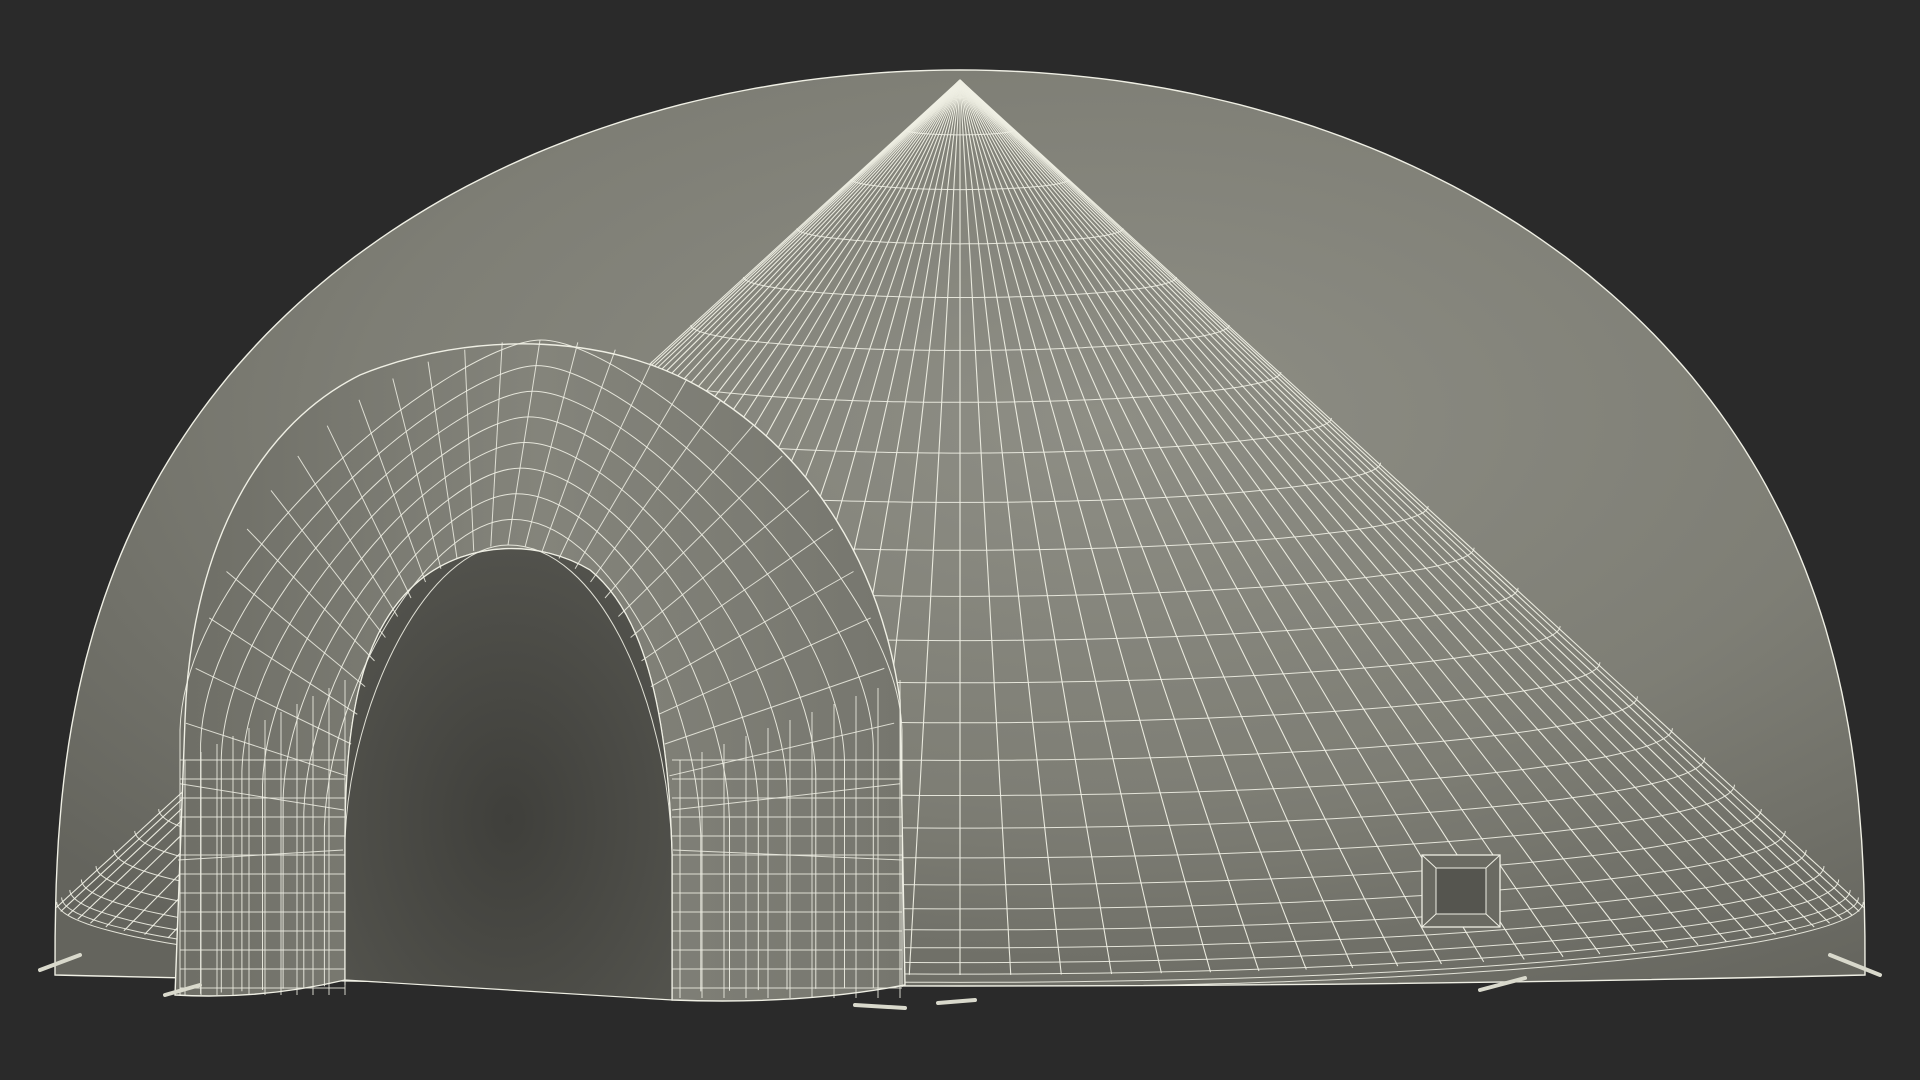 The width and height of the screenshot is (1920, 1080). I want to click on tunnel-opening, so click(508, 774).